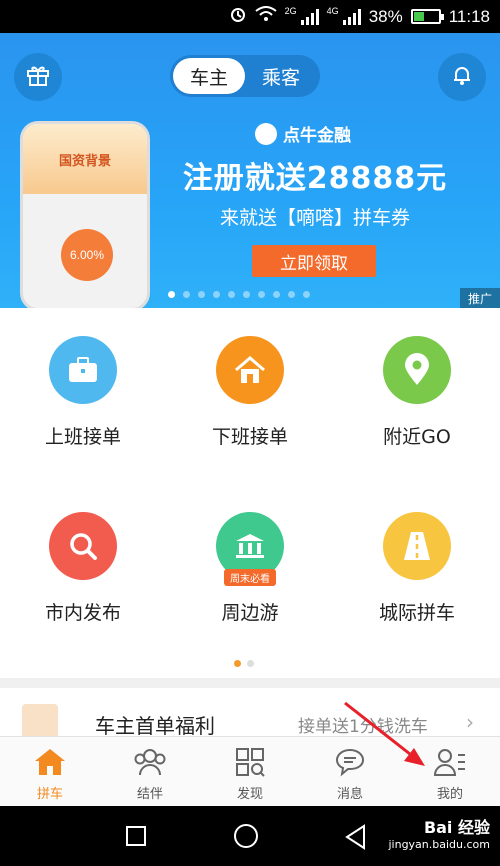  I want to click on alarm-icon, so click(238, 16).